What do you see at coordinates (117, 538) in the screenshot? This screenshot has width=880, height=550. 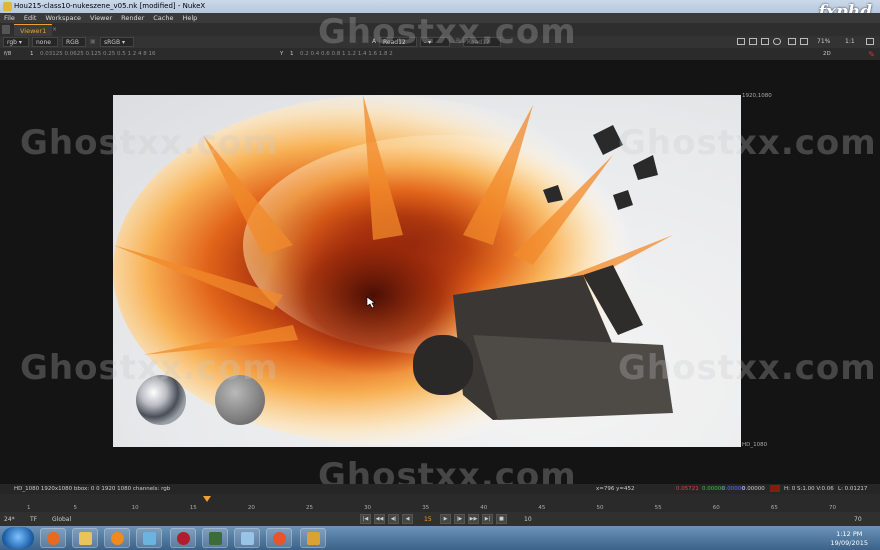 I see `taskbar-media-player` at bounding box center [117, 538].